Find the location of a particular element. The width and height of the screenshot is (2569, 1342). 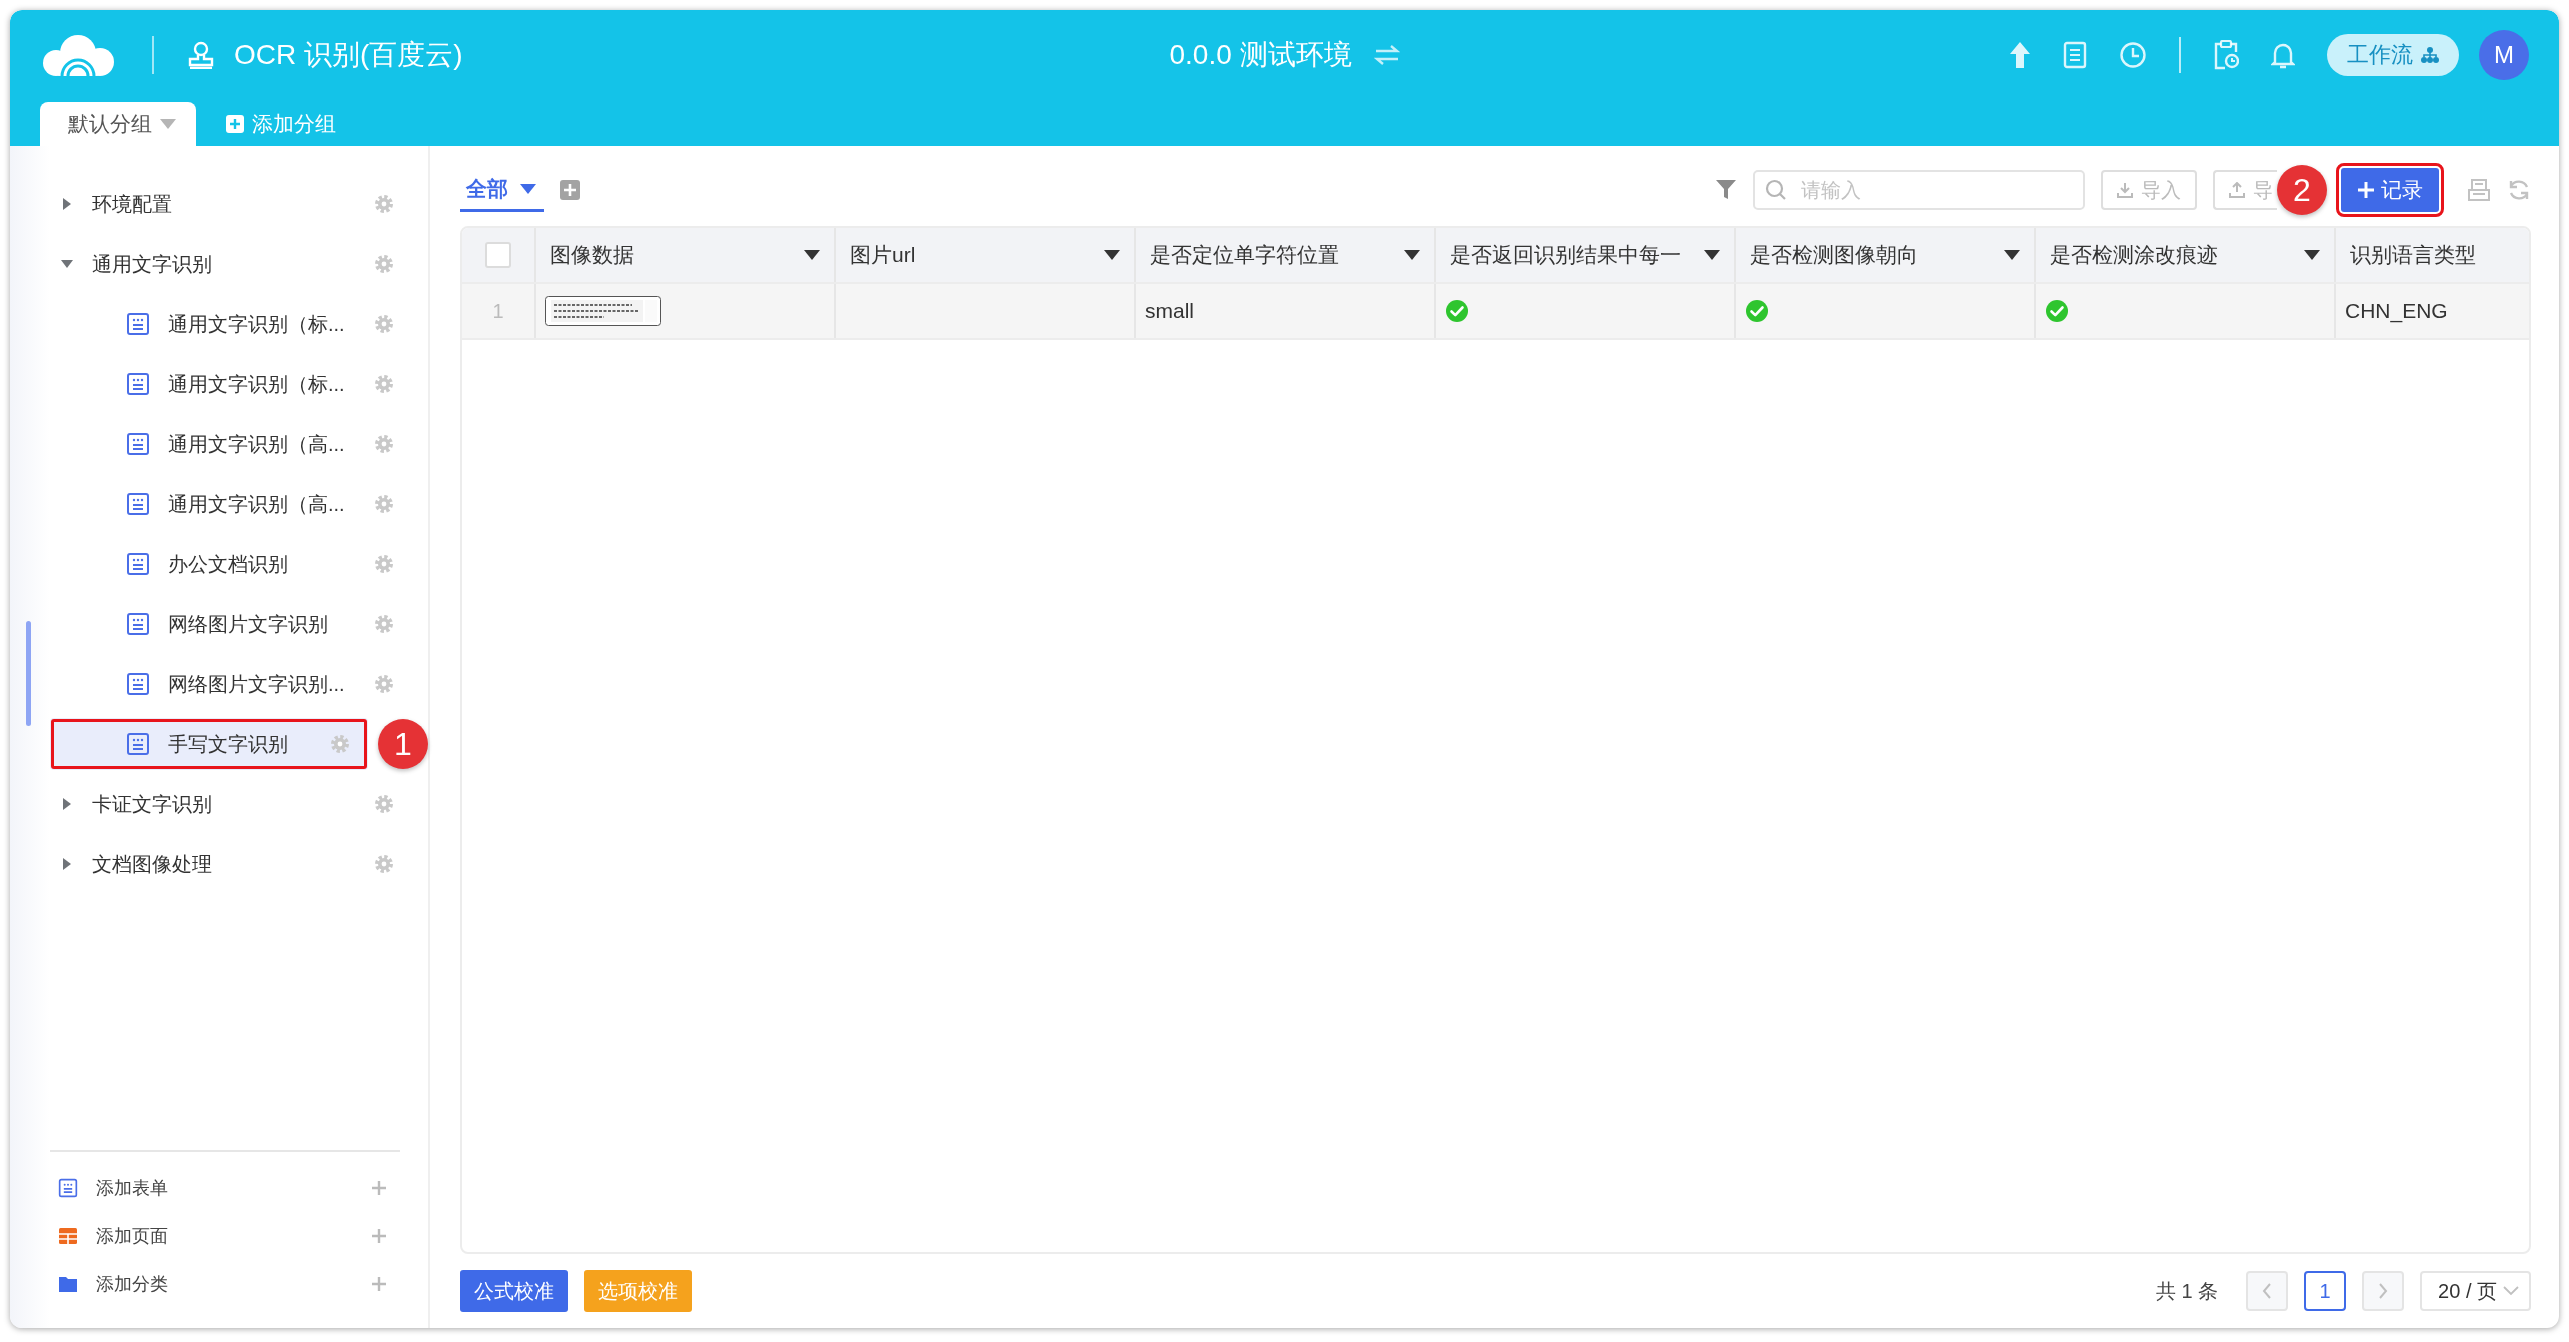

environment-name: 0.0.0 测试环境 is located at coordinates (1260, 55).